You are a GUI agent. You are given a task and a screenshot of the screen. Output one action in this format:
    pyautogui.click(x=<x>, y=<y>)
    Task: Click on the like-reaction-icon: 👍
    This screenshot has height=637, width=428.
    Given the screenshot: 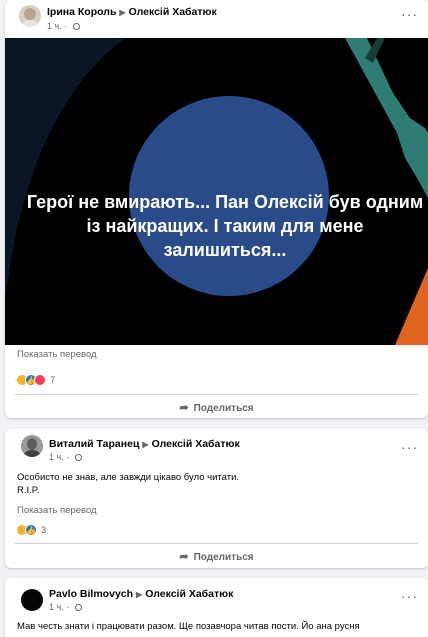 What is the action you would take?
    pyautogui.click(x=31, y=530)
    